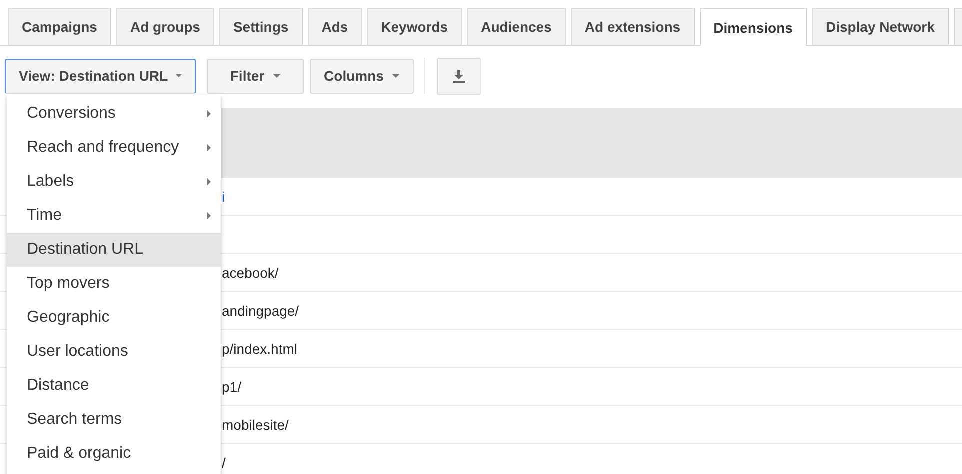 The width and height of the screenshot is (962, 474). What do you see at coordinates (753, 27) in the screenshot?
I see `tab: Dimensions` at bounding box center [753, 27].